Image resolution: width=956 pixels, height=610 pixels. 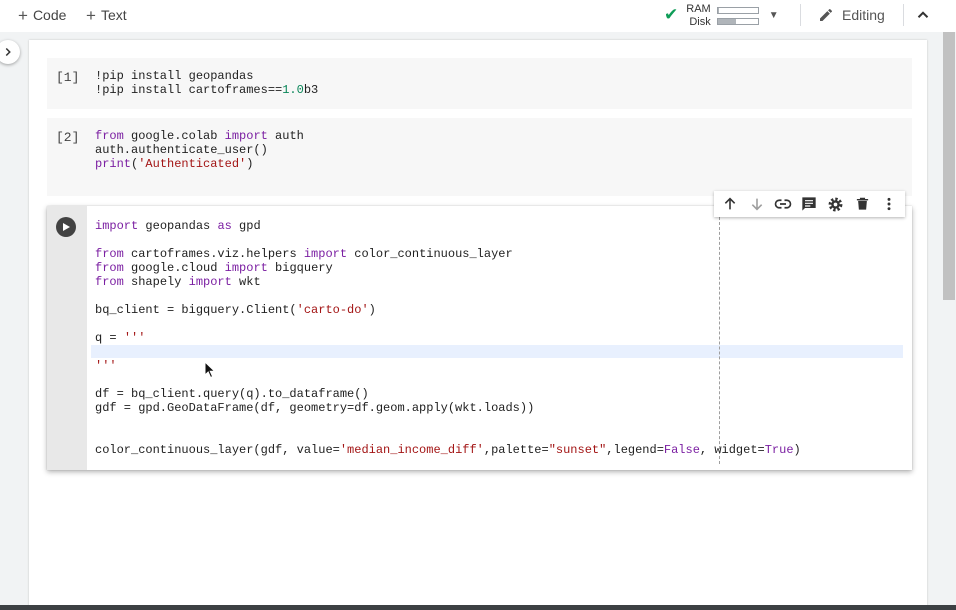 I want to click on code-token: !pip install cartoframes==, so click(x=189, y=90).